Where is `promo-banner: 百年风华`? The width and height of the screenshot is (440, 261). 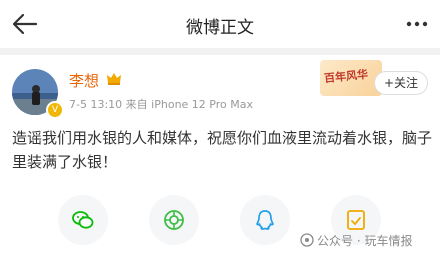 promo-banner: 百年风华 is located at coordinates (351, 78).